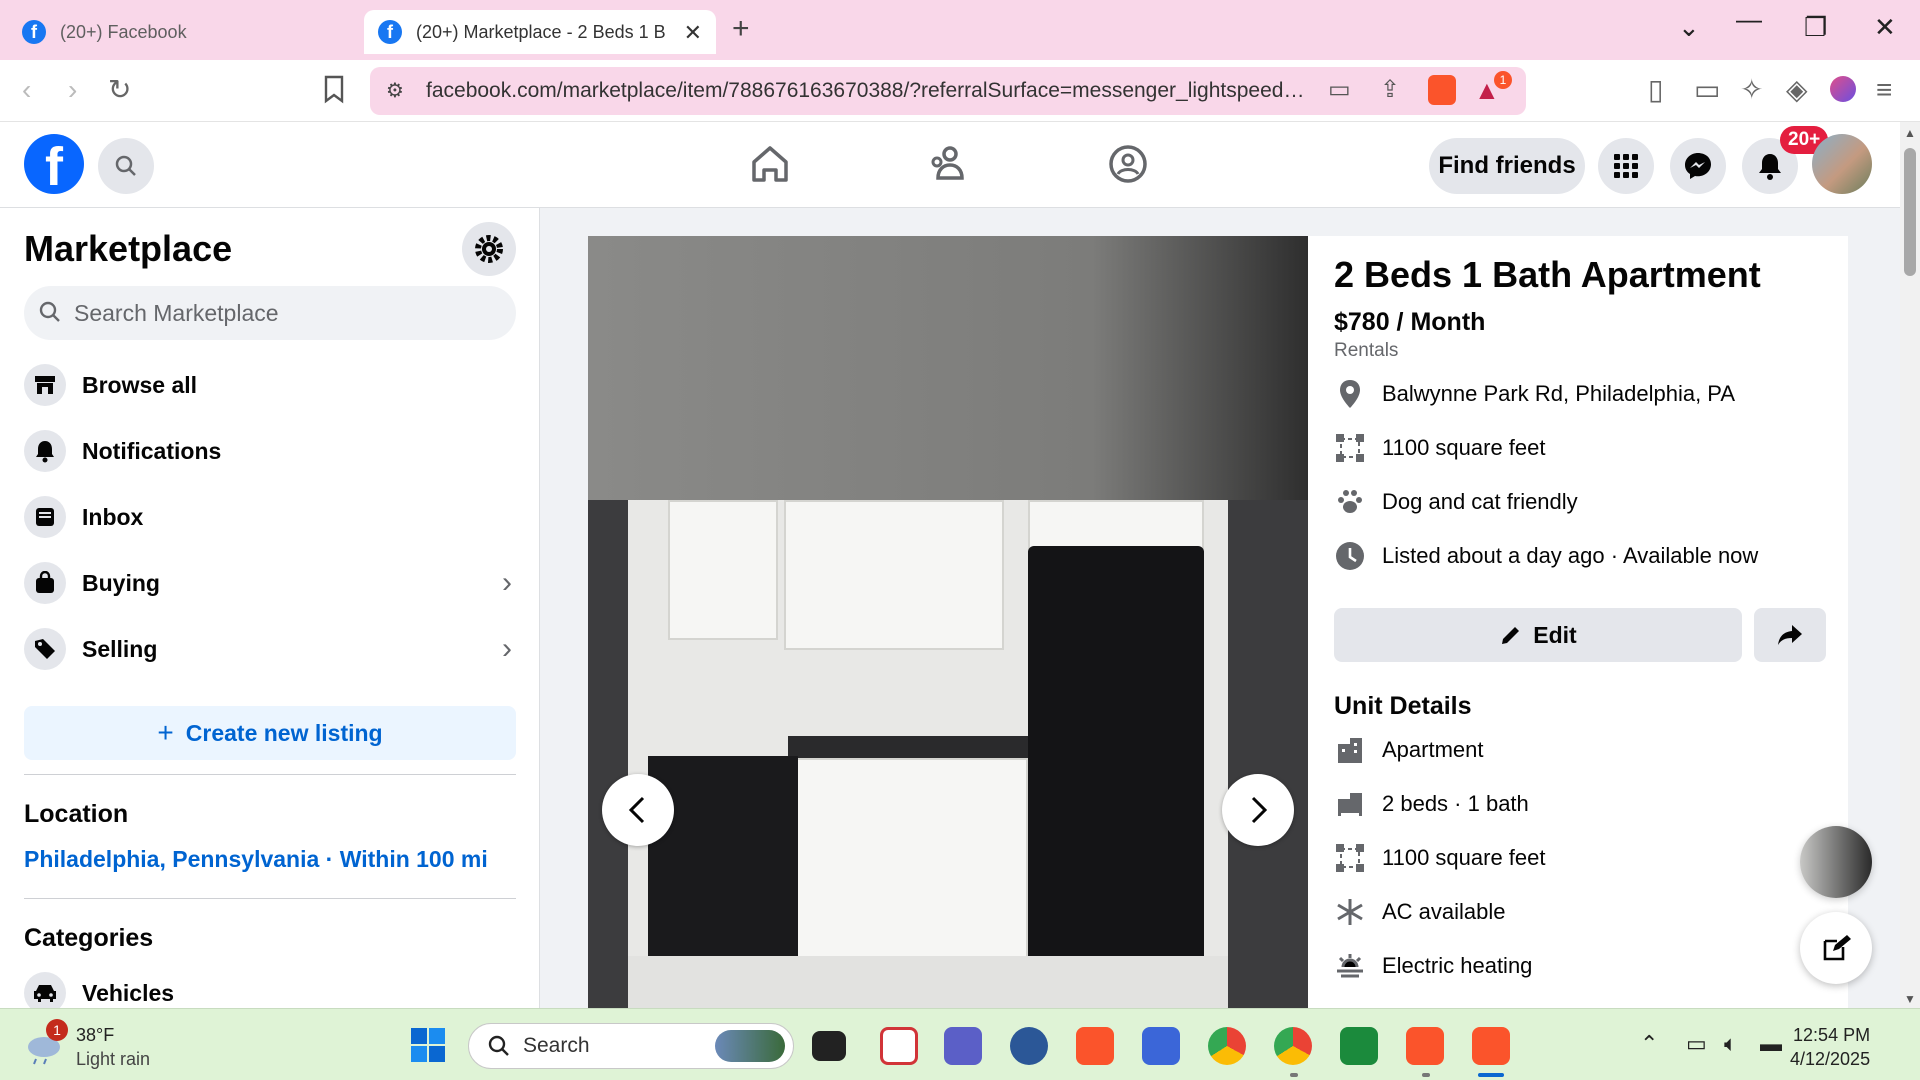 This screenshot has width=1920, height=1080. Describe the element at coordinates (428, 1045) in the screenshot. I see `windows-start-icon` at that location.